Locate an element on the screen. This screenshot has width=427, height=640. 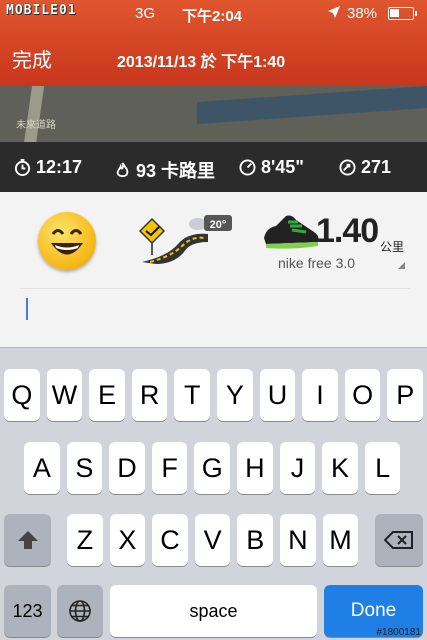
stat-calories: 93 卡路里 is located at coordinates (164, 170).